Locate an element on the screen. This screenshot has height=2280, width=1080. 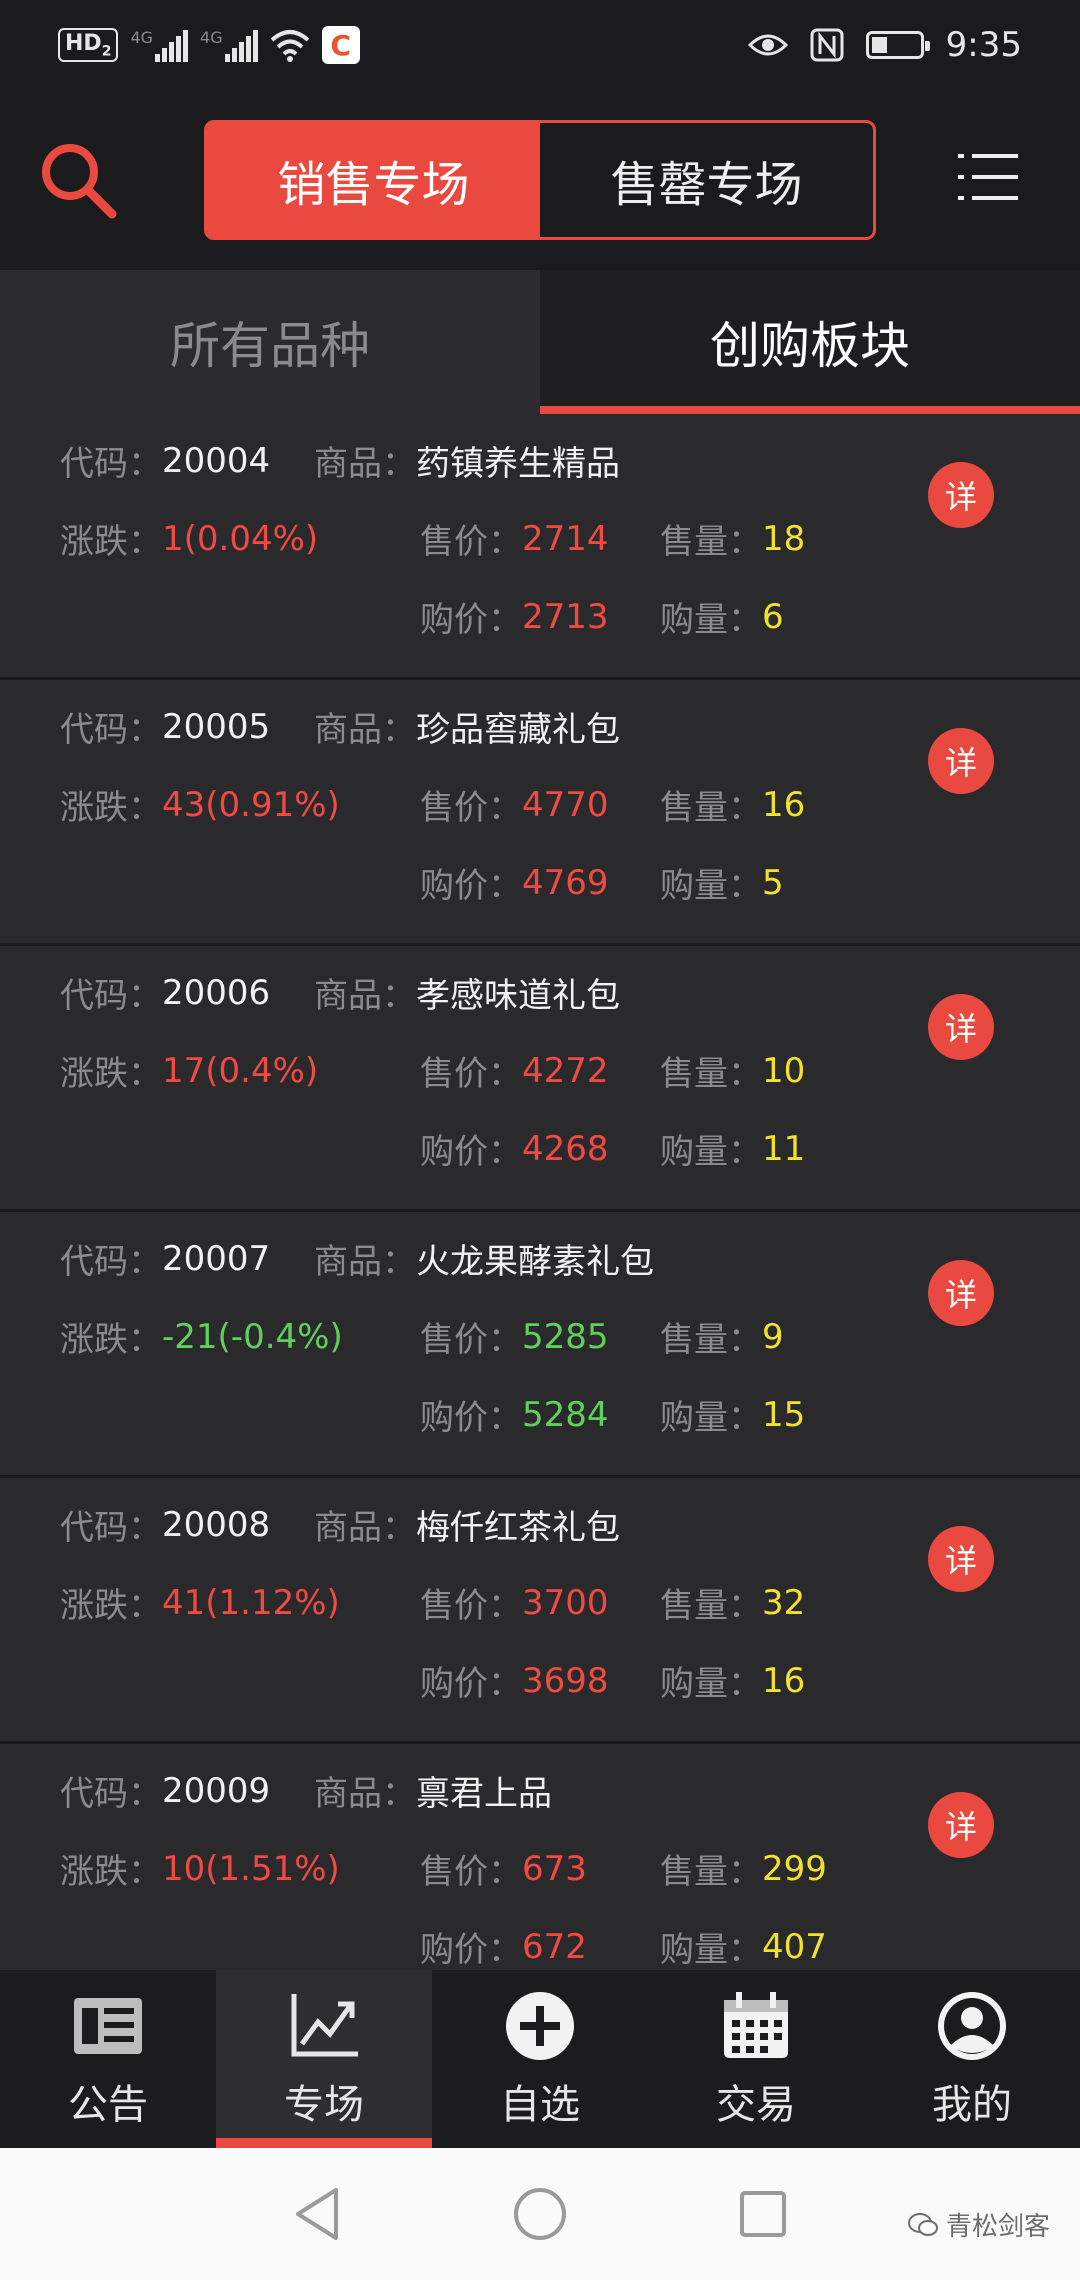
status-right: 9:35 is located at coordinates (884, 45).